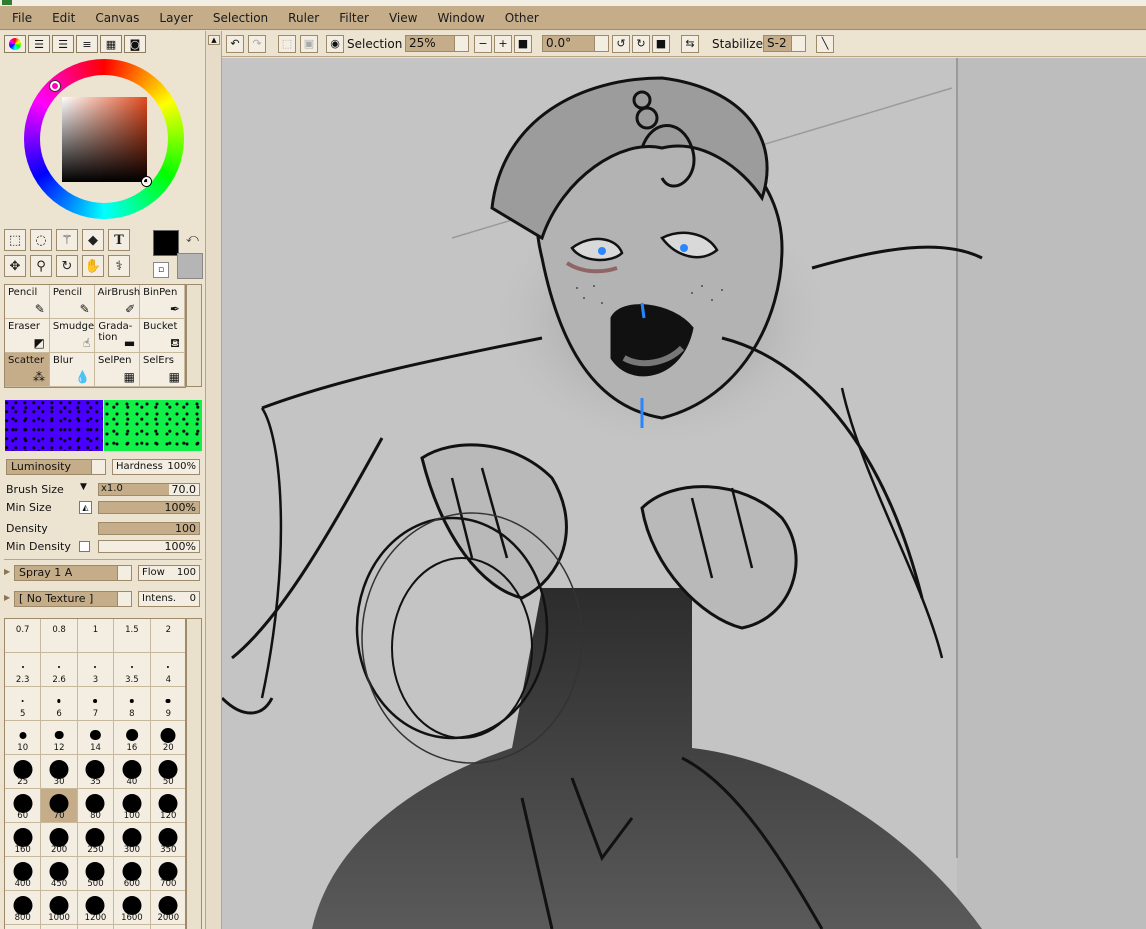  I want to click on brush-binpen: BinPen ✒, so click(162, 302).